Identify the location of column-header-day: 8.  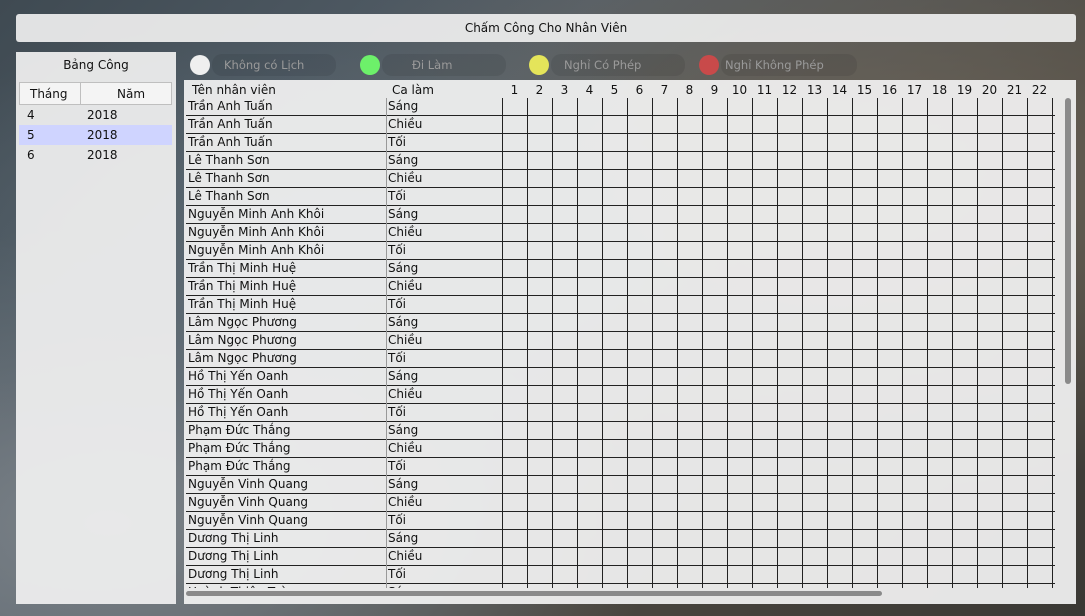
(689, 90).